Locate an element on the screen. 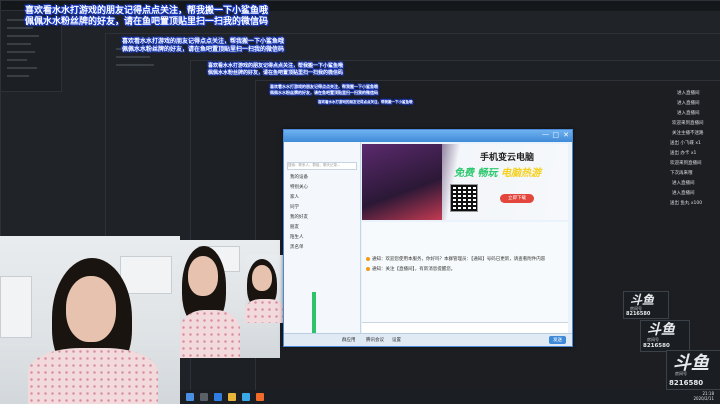  banner-slogan-1: 免费 is located at coordinates (464, 173).